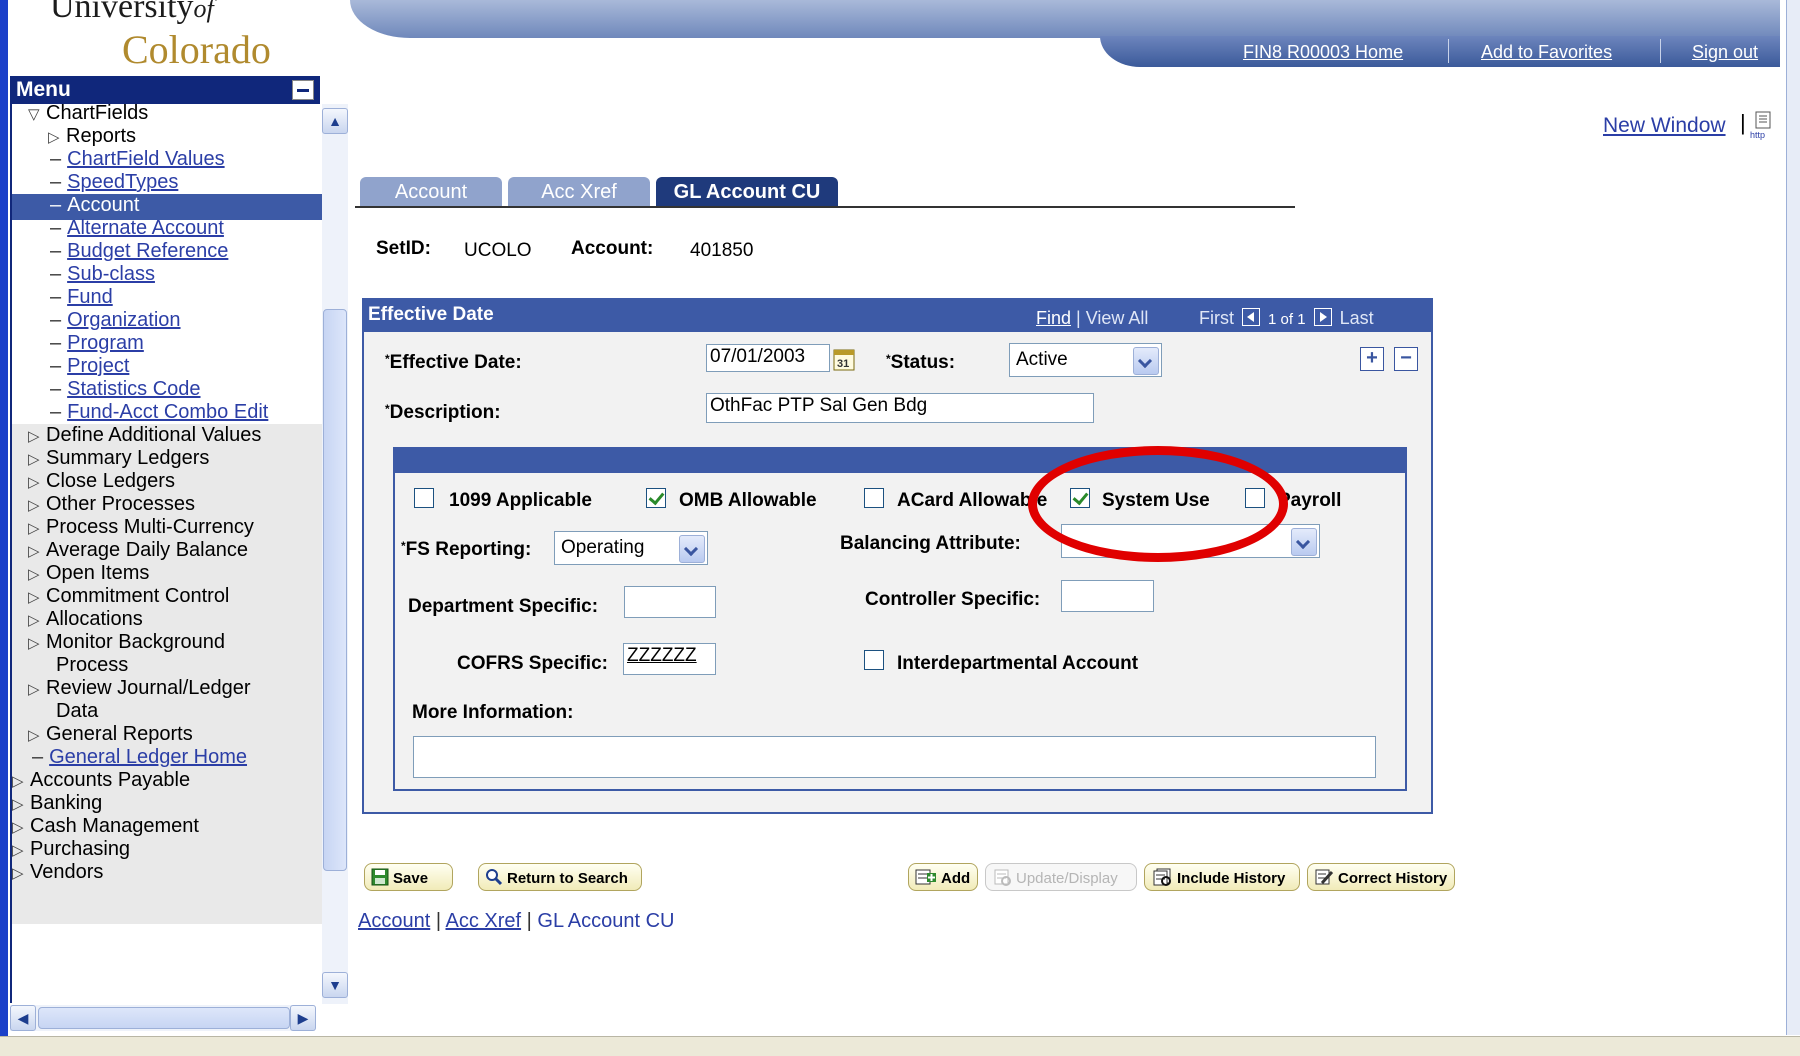  I want to click on menu-item-general-ledger-home: – General Ledger Home, so click(139, 757).